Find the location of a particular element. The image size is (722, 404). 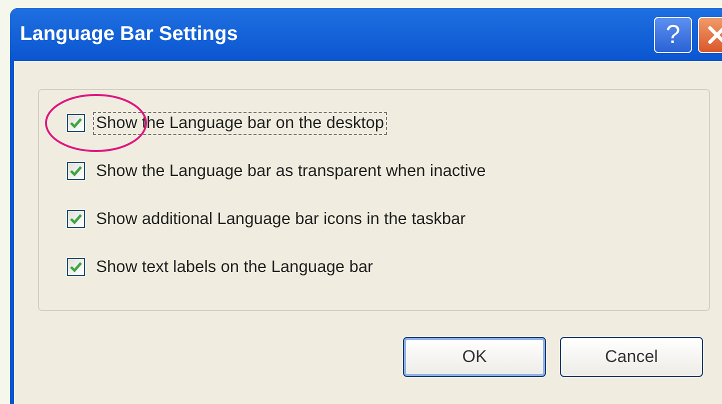

checkbox-label: Show text labels on the Language bar is located at coordinates (234, 267).